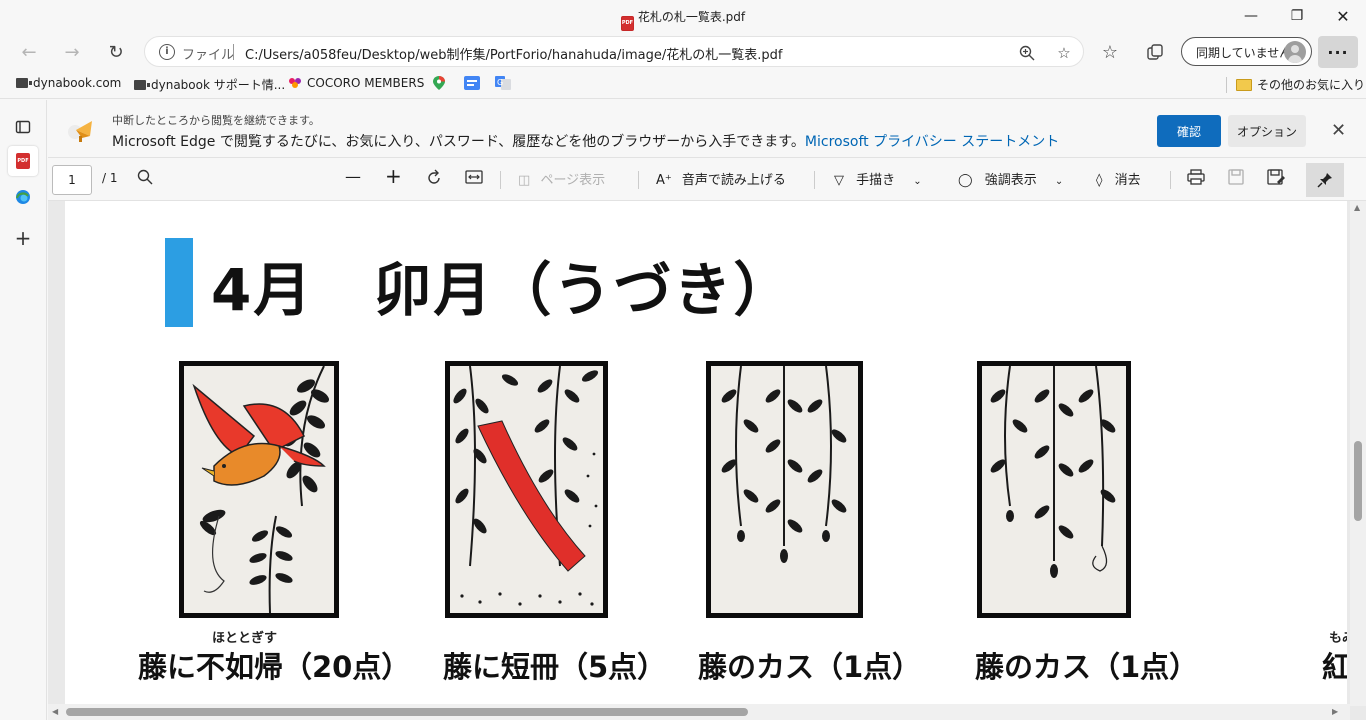  I want to click on profile-button: 同期していません, so click(1246, 51).